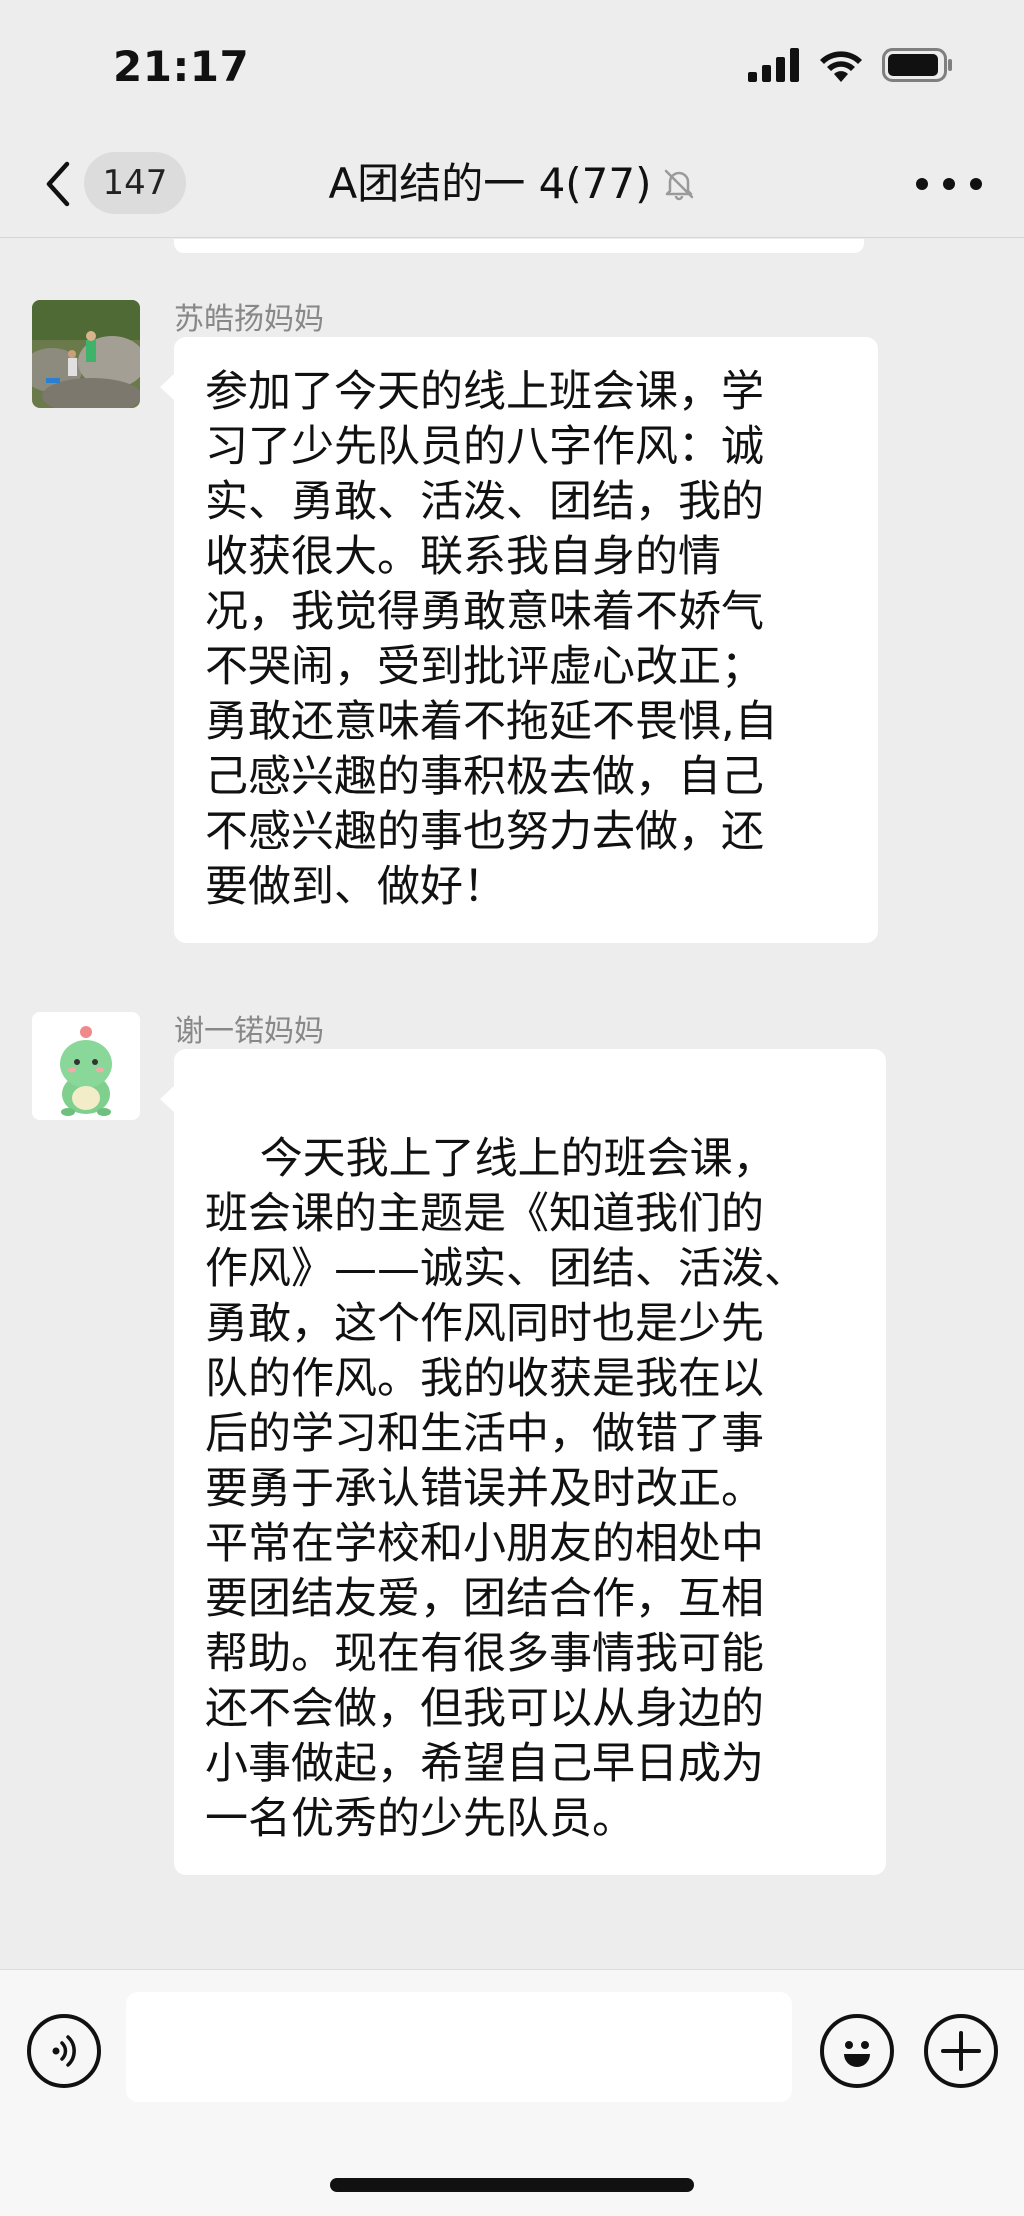 This screenshot has height=2216, width=1024. What do you see at coordinates (678, 185) in the screenshot?
I see `mute-bell-icon` at bounding box center [678, 185].